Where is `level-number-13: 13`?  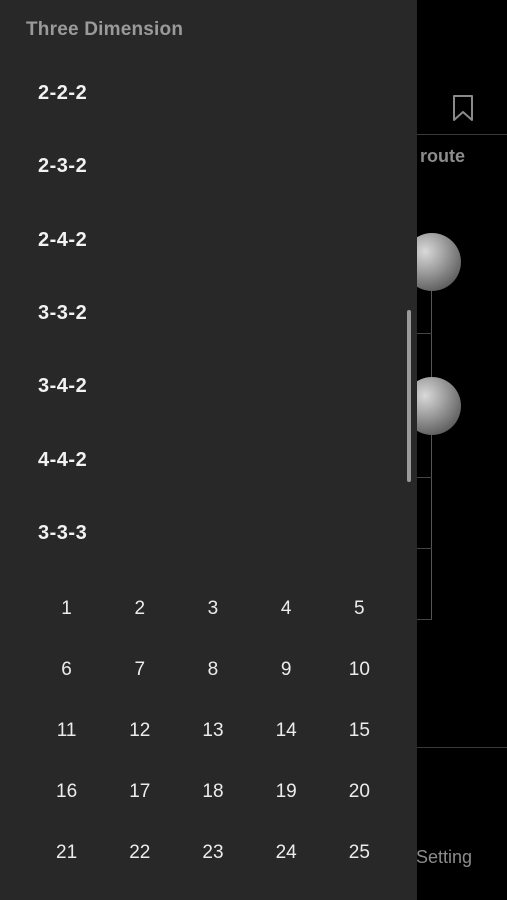 level-number-13: 13 is located at coordinates (212, 730).